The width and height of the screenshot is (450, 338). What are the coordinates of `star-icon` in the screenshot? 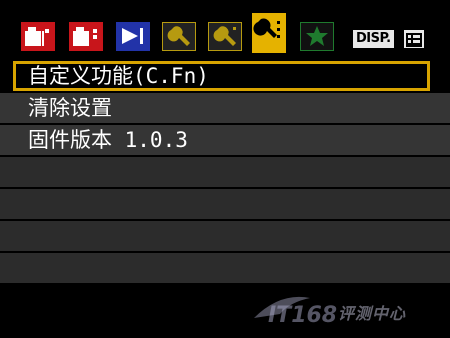 It's located at (317, 36).